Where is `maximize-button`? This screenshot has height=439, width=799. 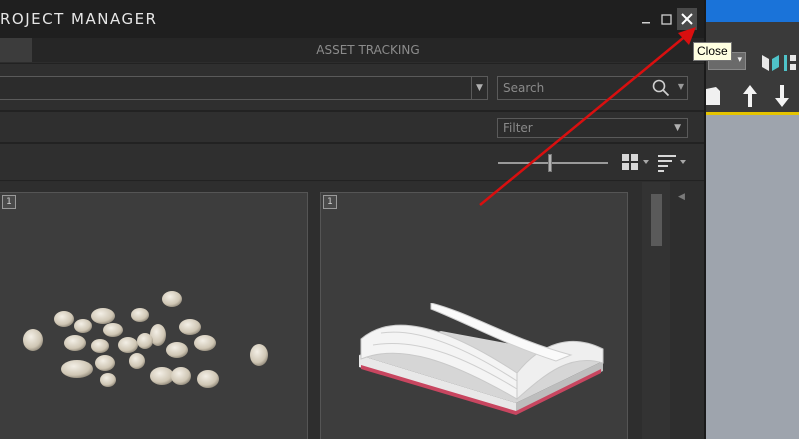
maximize-button is located at coordinates (666, 19).